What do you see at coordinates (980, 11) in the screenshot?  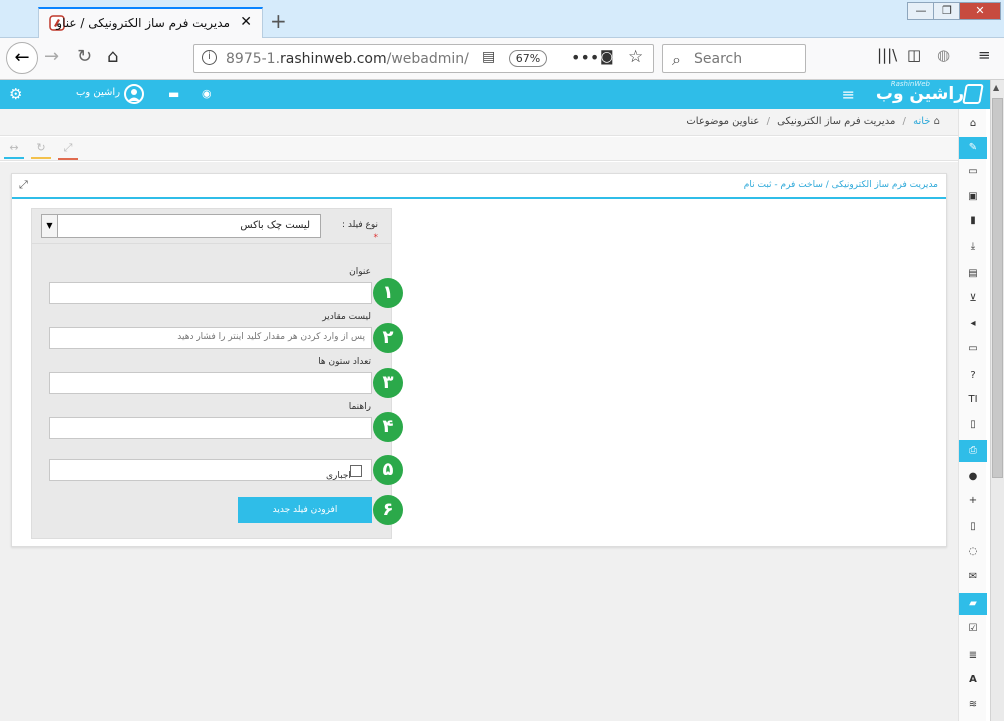 I see `window-close-button: ✕` at bounding box center [980, 11].